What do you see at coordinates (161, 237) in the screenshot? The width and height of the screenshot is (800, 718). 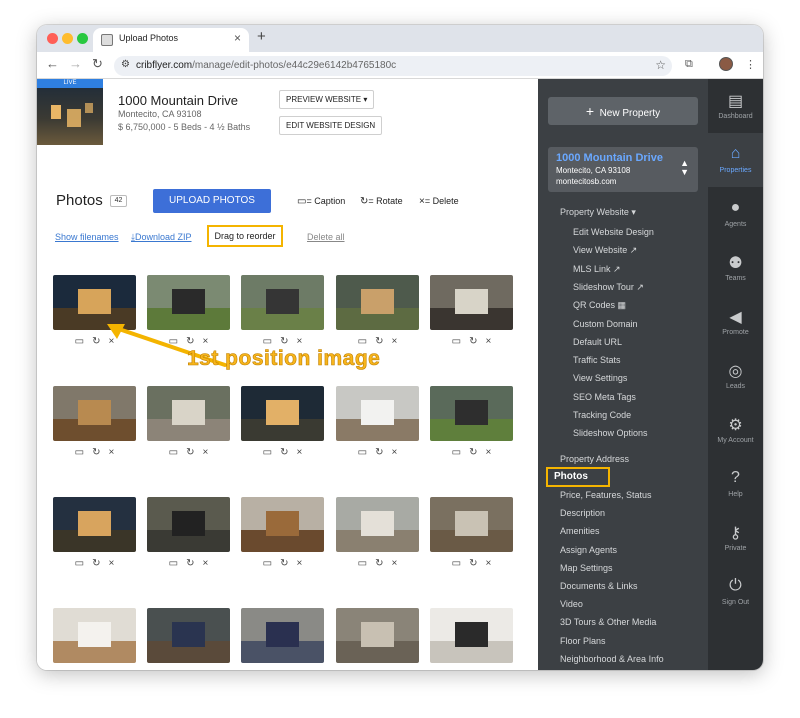 I see `download-zip-link: ⤓Download ZIP` at bounding box center [161, 237].